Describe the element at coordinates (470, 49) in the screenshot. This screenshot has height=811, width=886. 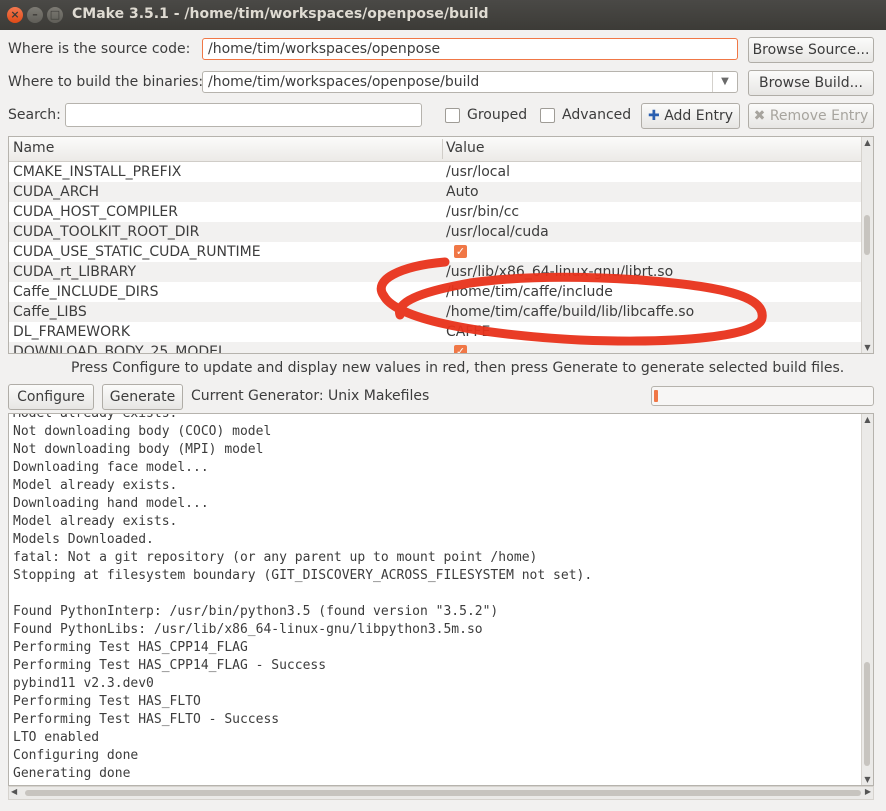
I see `source-path-input: /home/tim/workspaces/openpose` at that location.